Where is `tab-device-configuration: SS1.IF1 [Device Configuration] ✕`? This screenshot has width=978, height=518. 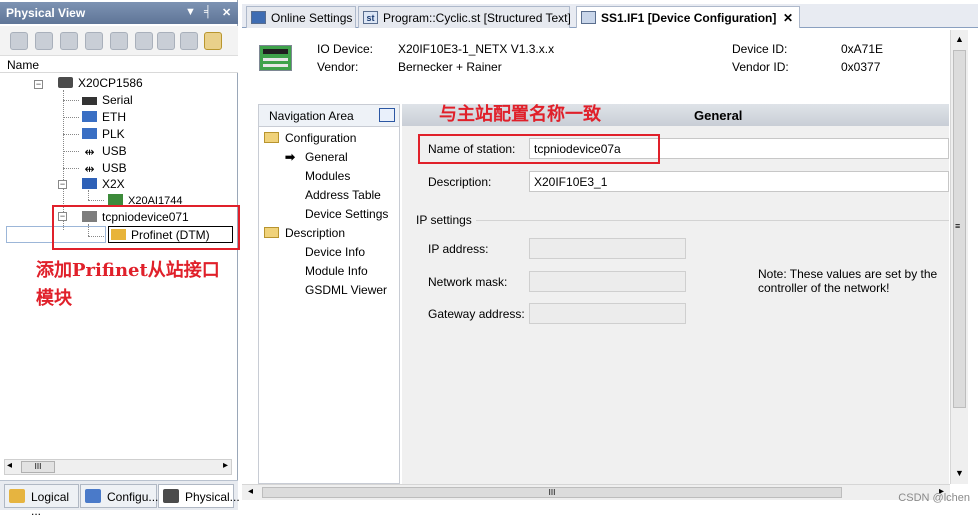
tab-device-configuration: SS1.IF1 [Device Configuration] ✕ is located at coordinates (688, 17).